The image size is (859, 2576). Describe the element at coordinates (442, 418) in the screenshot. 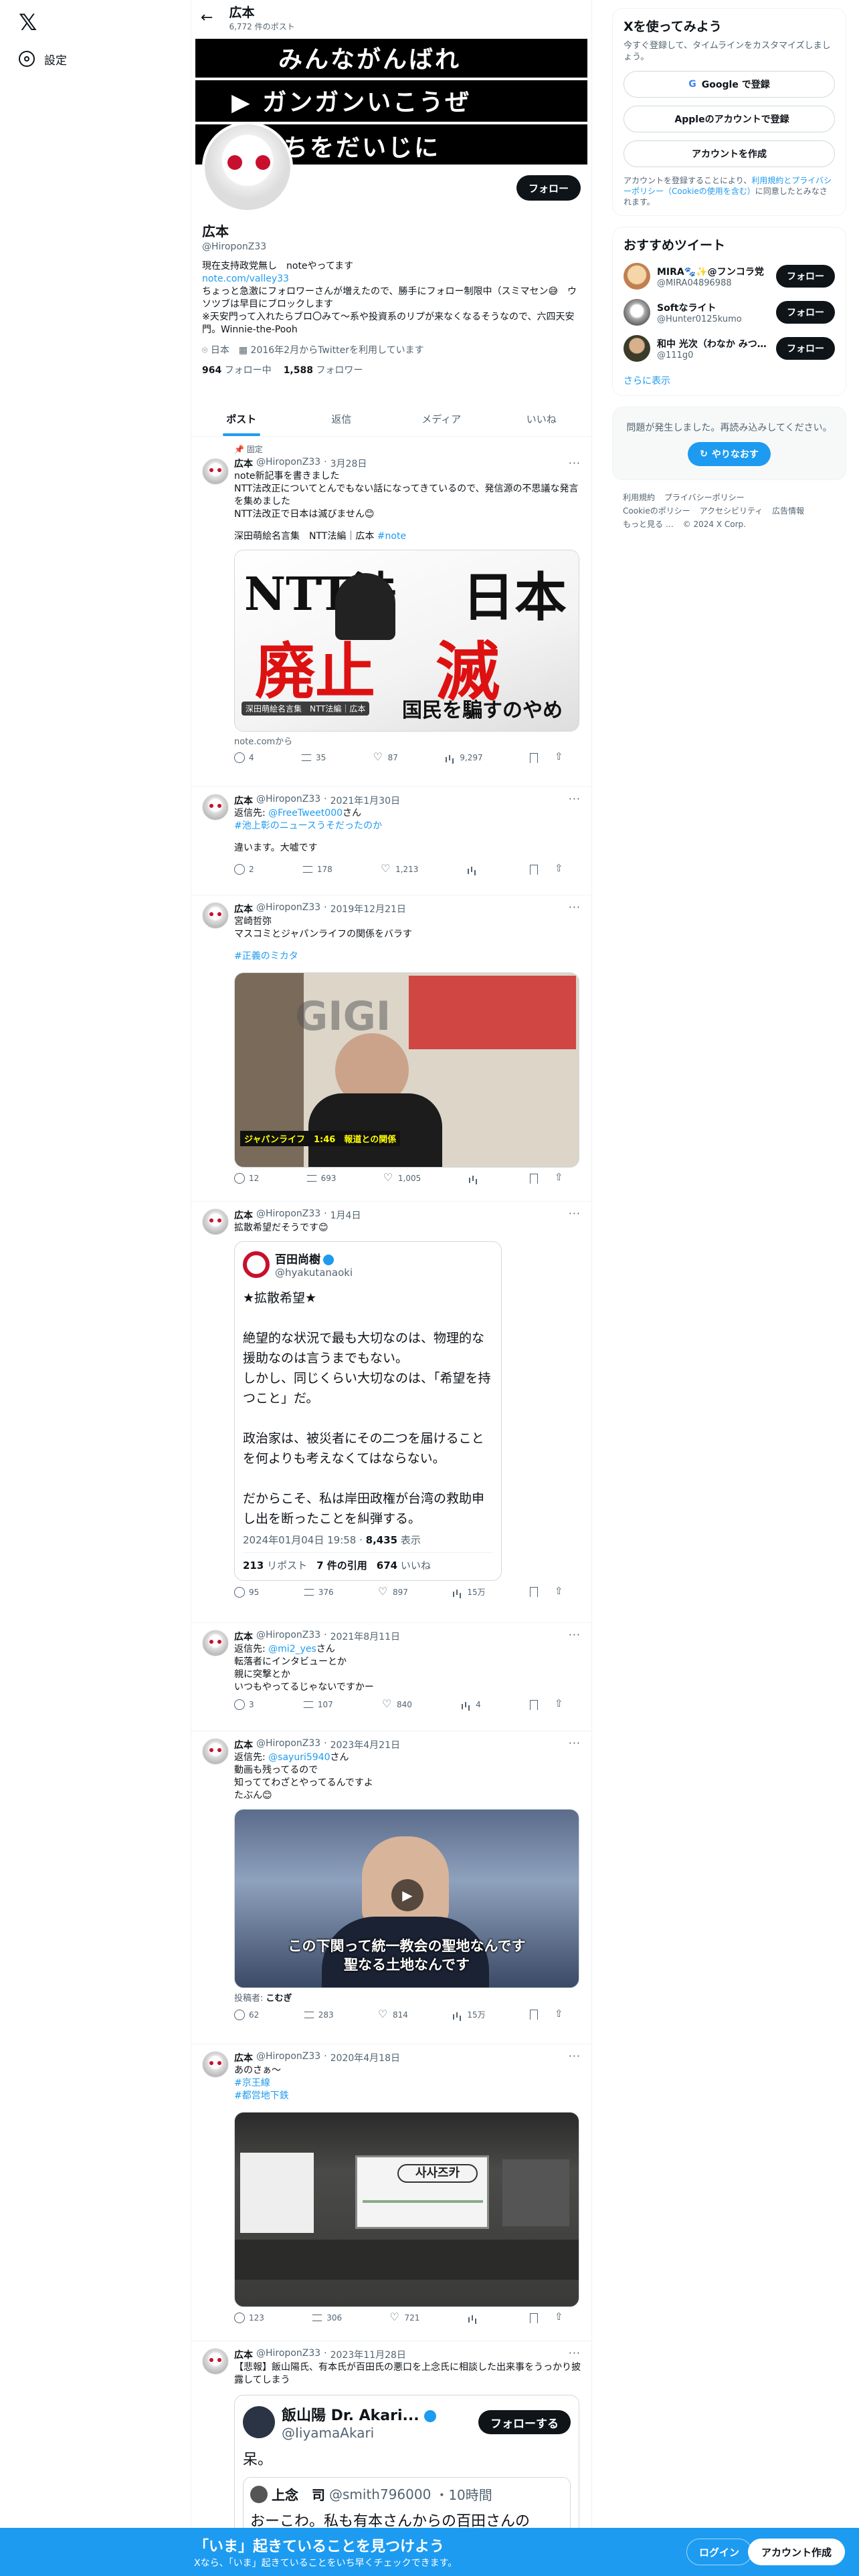

I see `tab-media: メディア` at that location.